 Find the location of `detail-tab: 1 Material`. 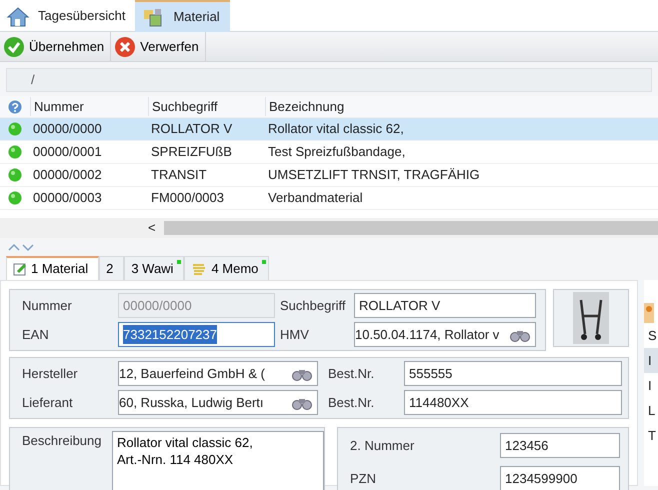

detail-tab: 1 Material is located at coordinates (53, 268).